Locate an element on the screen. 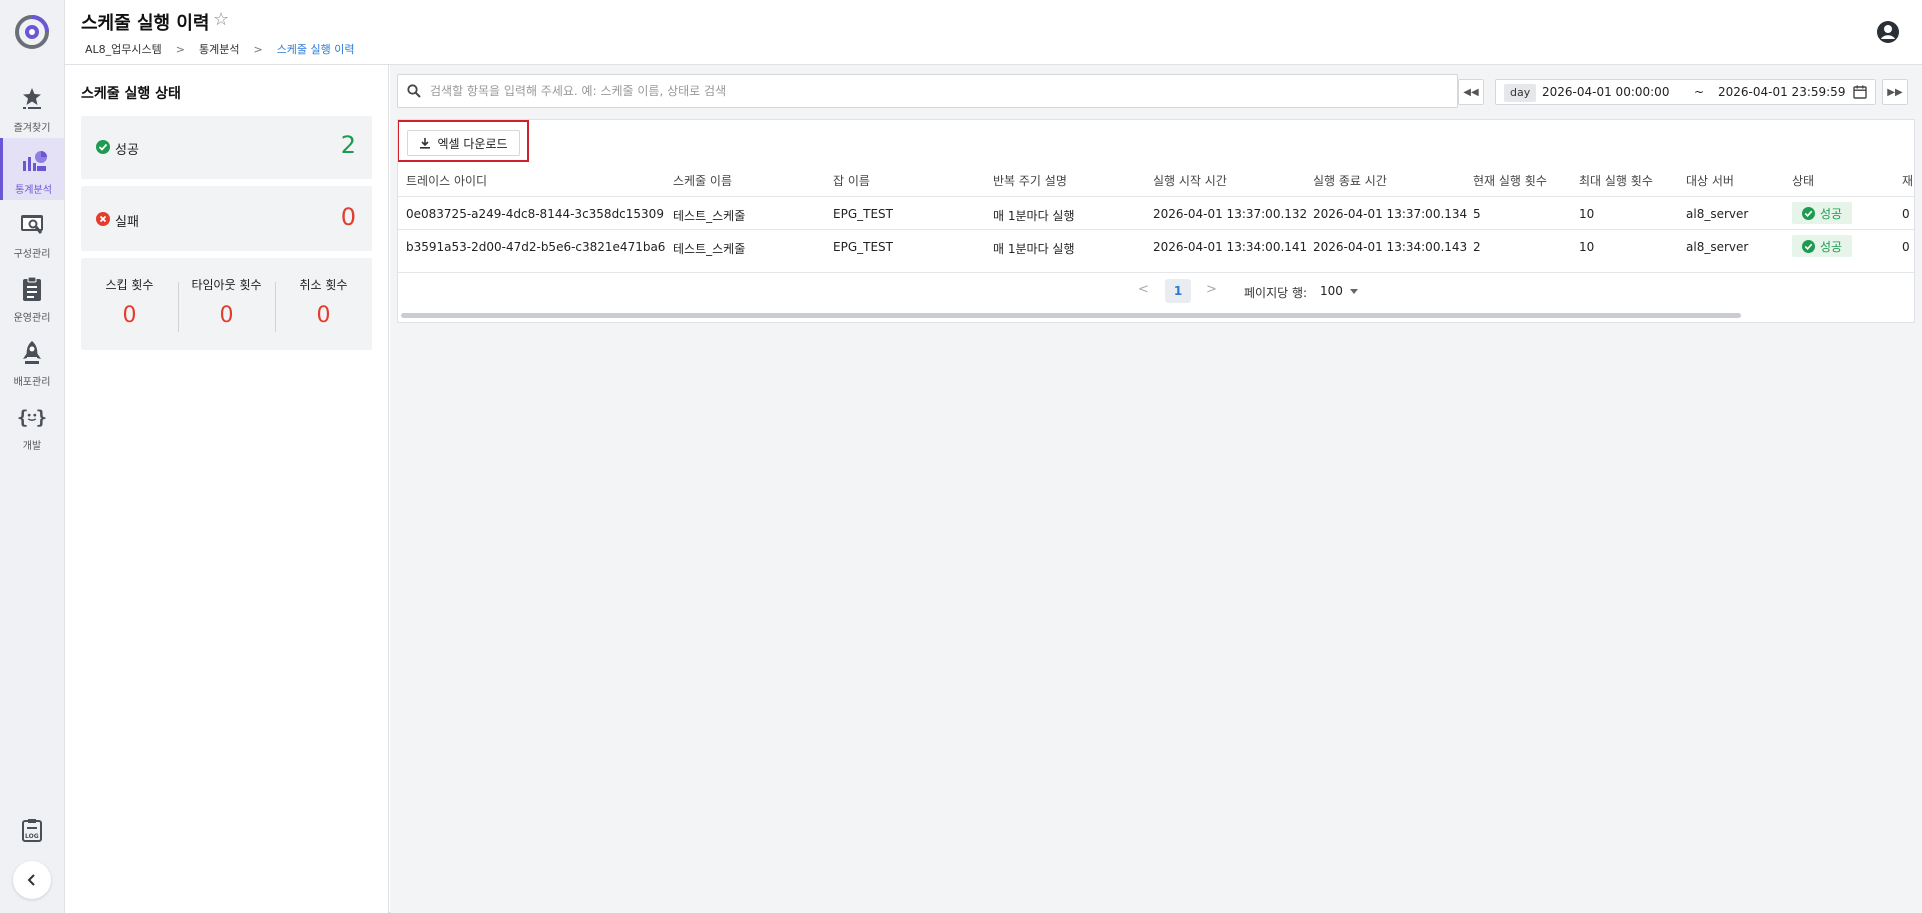 The image size is (1922, 913). prev-page-icon: < is located at coordinates (1143, 289).